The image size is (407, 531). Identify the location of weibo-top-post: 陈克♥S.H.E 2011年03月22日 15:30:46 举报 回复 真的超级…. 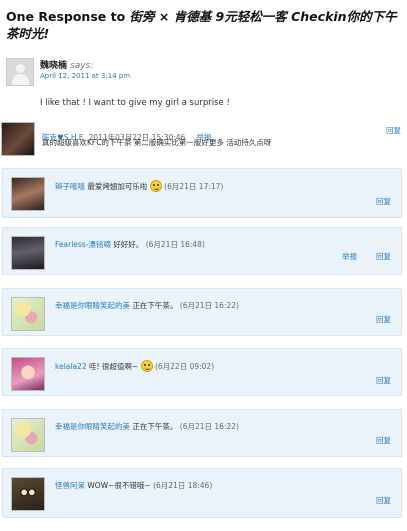
(203, 140).